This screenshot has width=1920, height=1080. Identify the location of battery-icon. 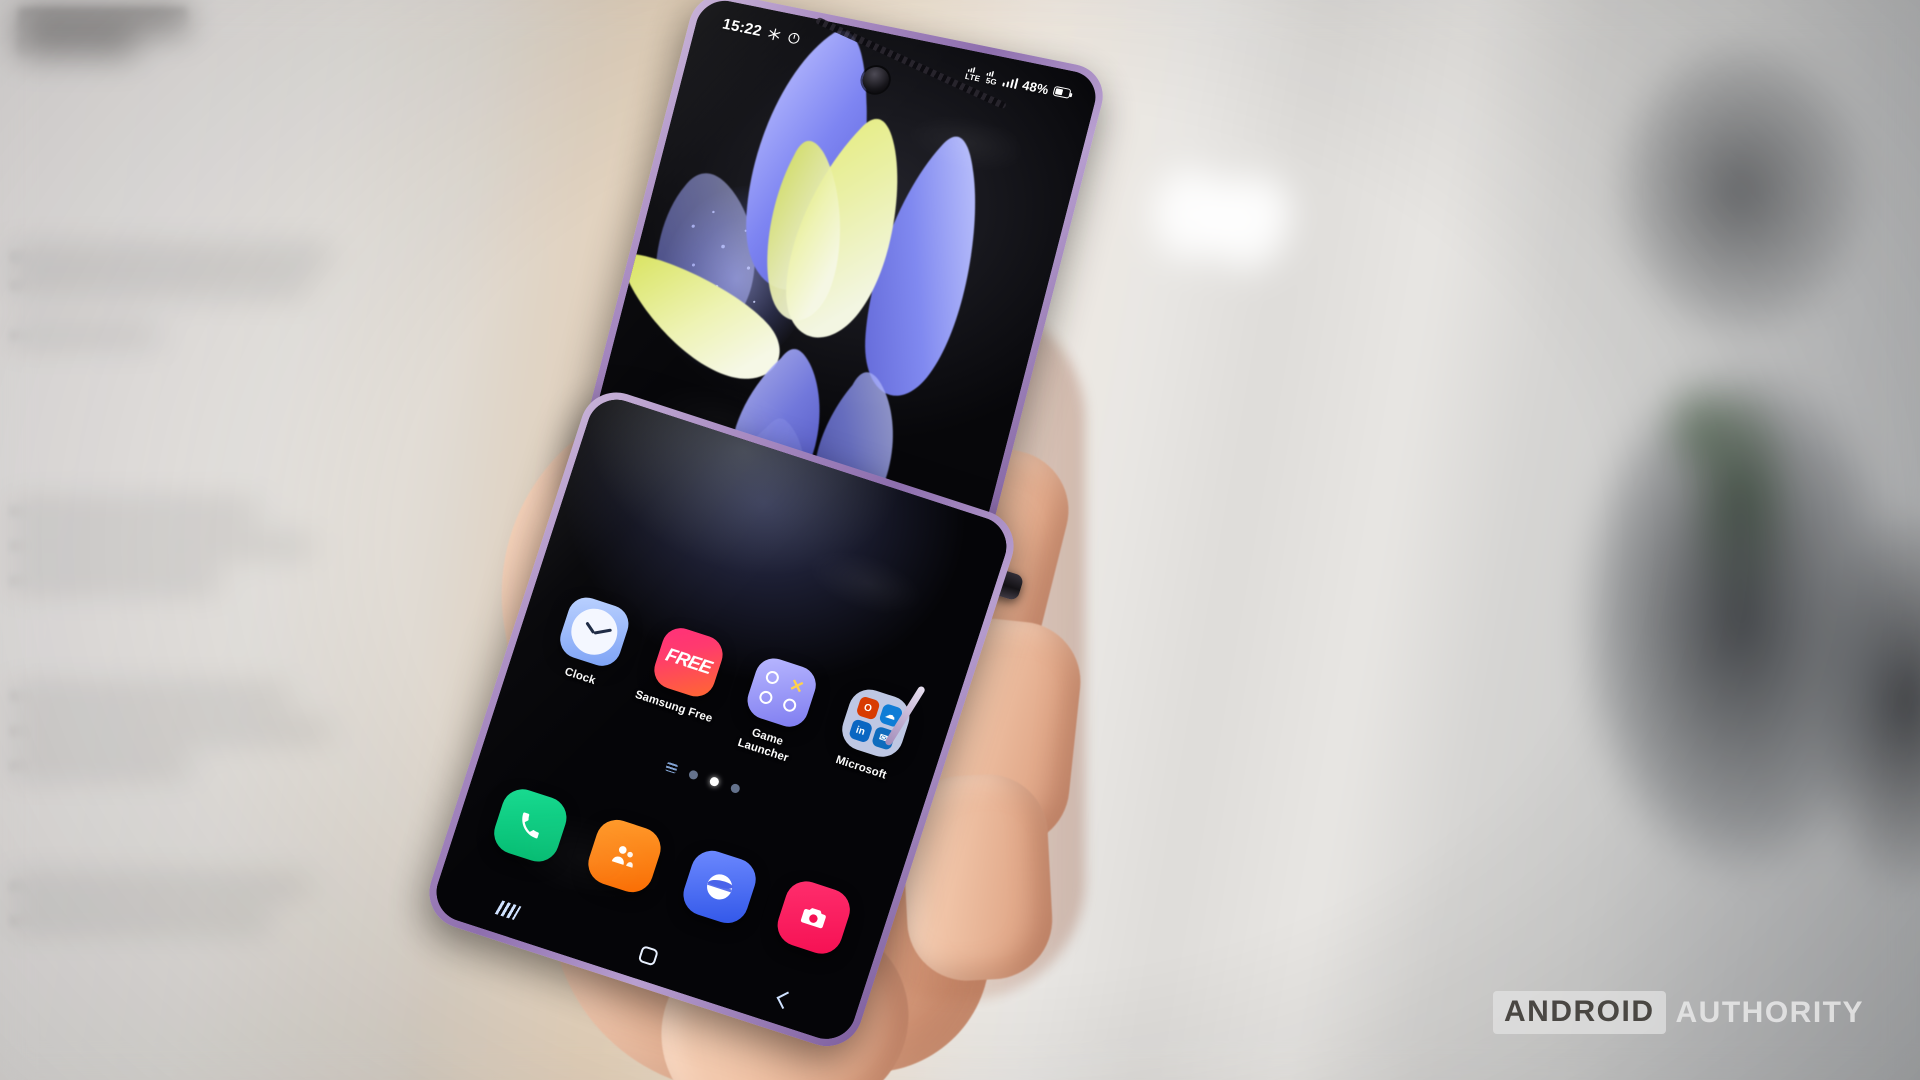
(1062, 92).